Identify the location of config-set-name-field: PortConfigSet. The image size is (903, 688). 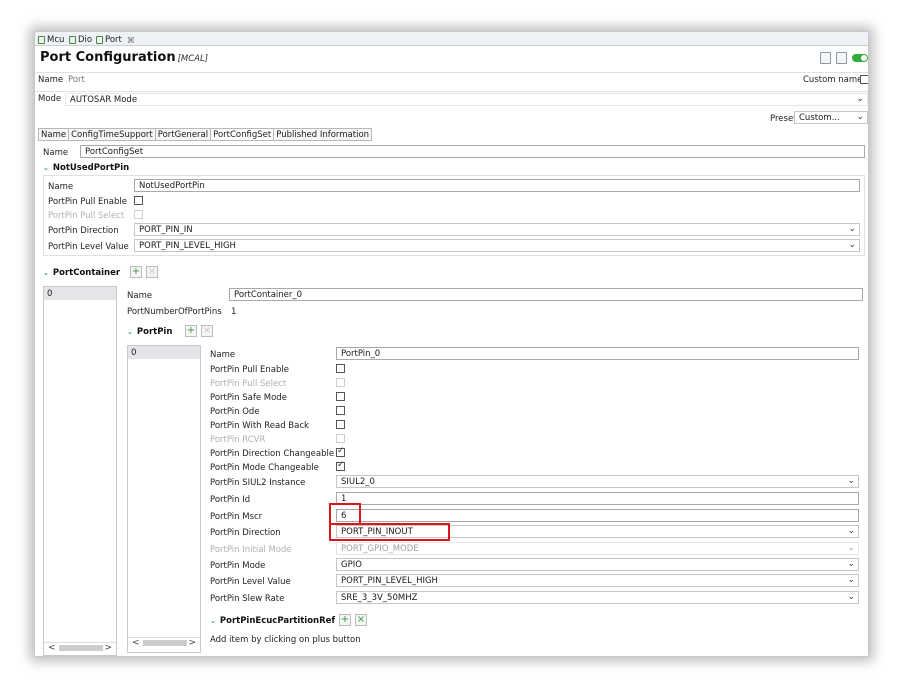
(472, 151).